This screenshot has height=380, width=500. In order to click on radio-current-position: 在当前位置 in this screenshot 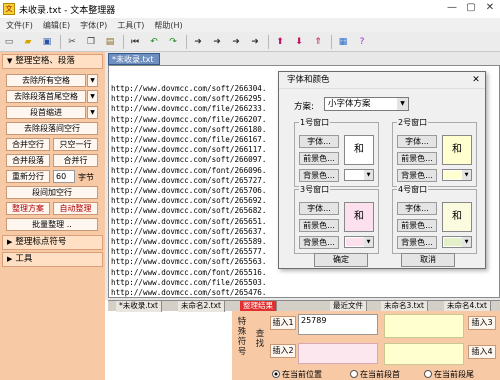, I will do `click(297, 374)`.